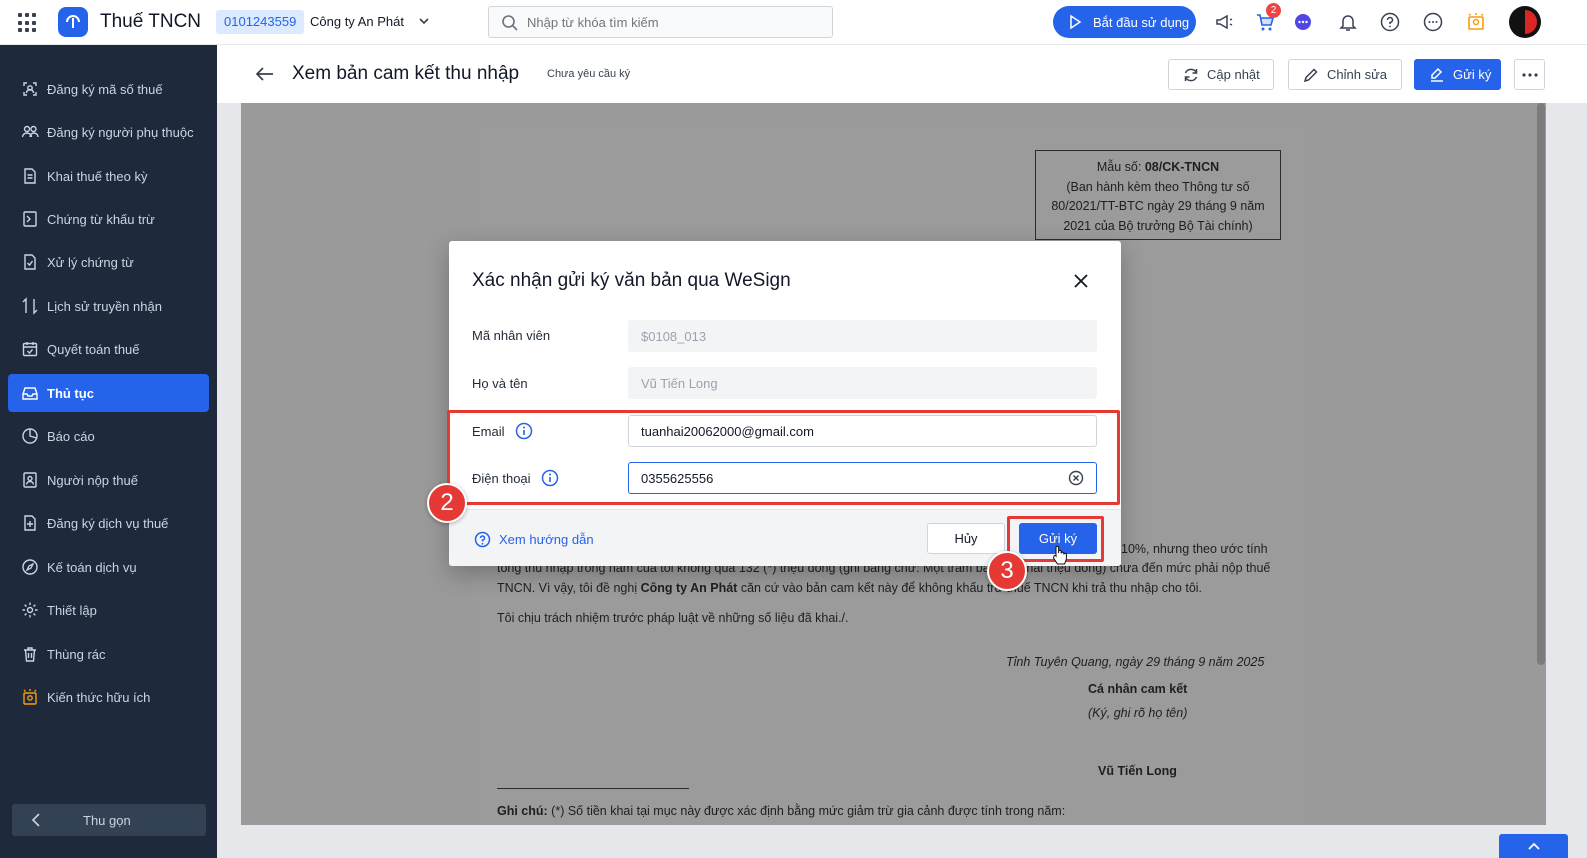 The image size is (1587, 858). What do you see at coordinates (966, 538) in the screenshot?
I see `cancel-button: Hủy` at bounding box center [966, 538].